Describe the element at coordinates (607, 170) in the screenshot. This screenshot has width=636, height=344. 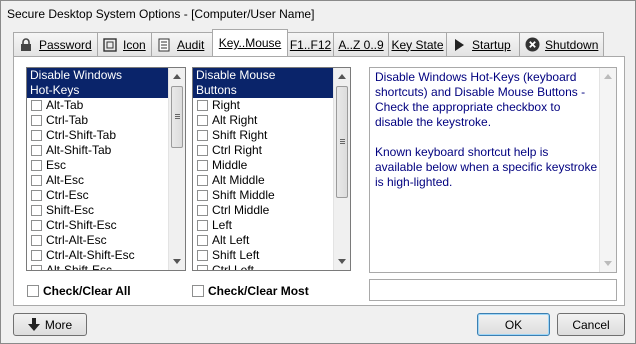
I see `help-scrollbar` at that location.